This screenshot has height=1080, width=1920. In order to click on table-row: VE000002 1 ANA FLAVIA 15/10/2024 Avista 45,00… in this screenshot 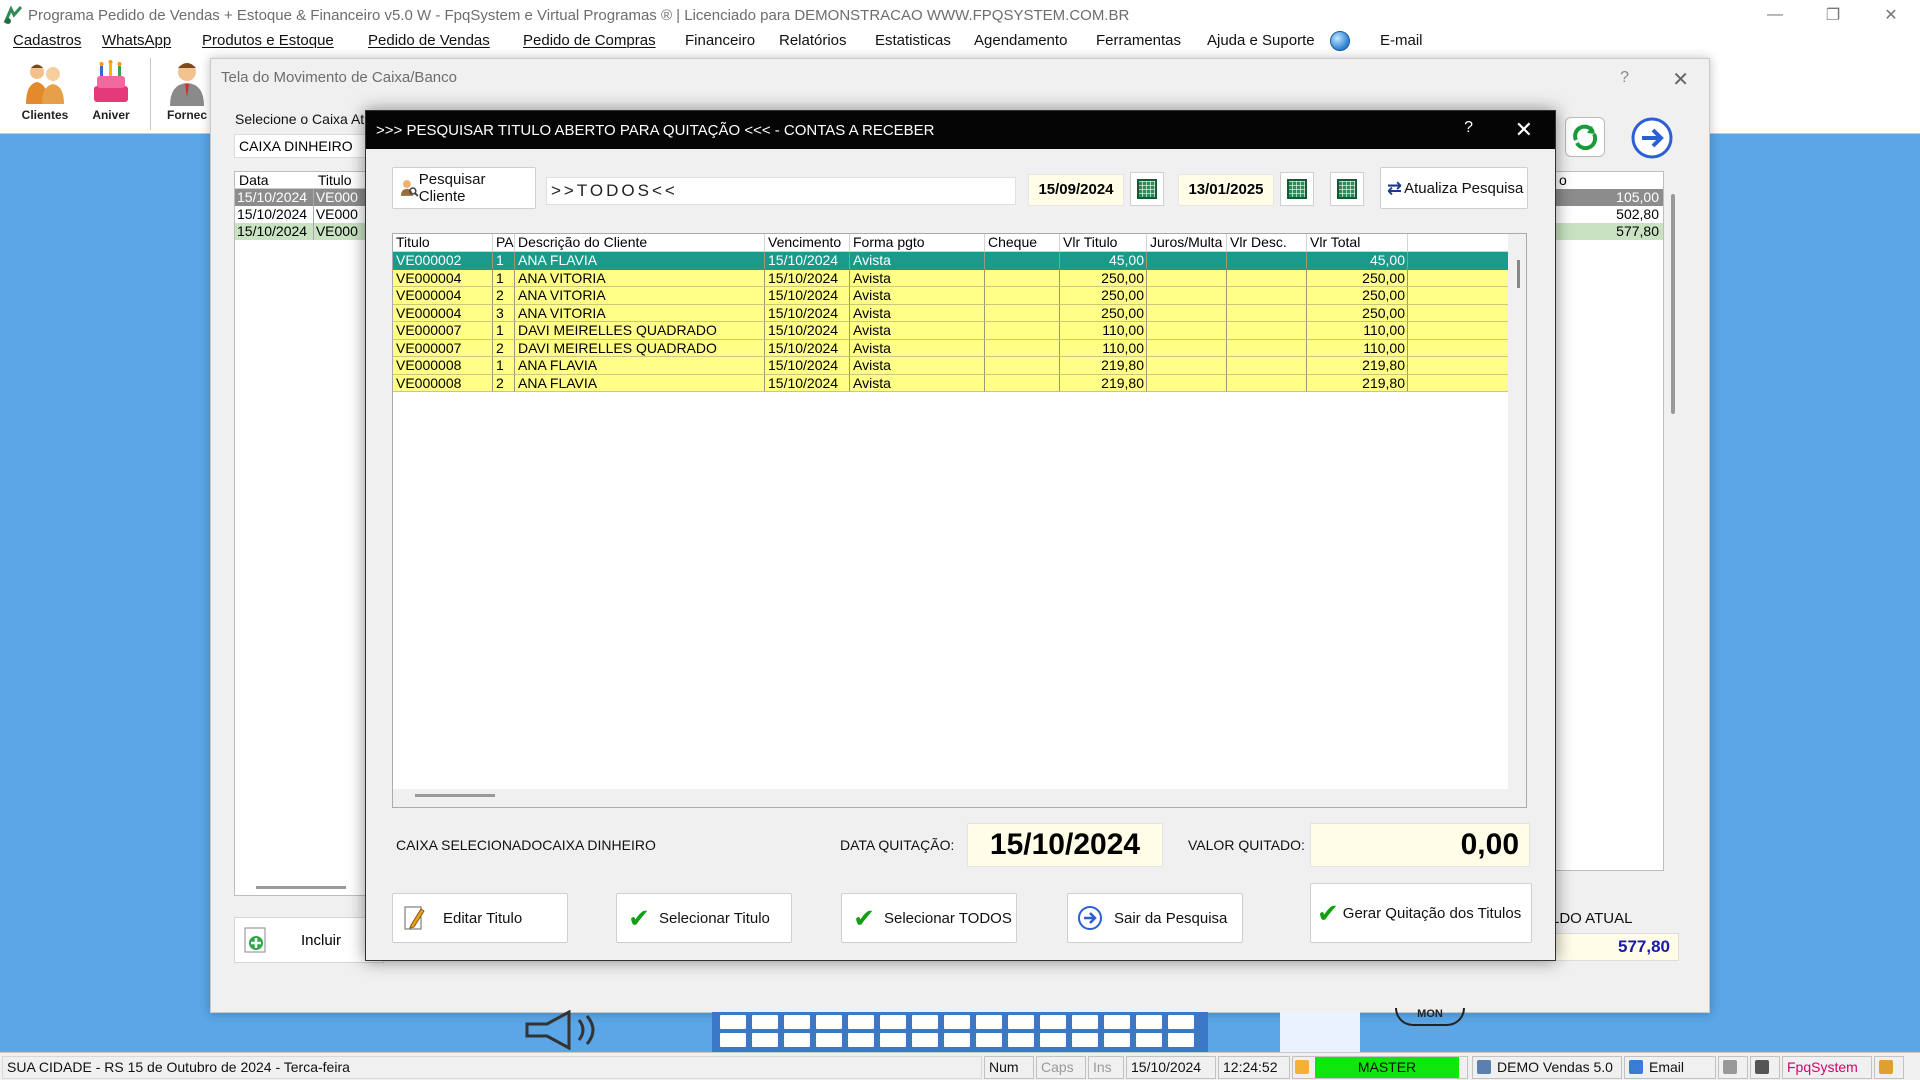, I will do `click(950, 261)`.